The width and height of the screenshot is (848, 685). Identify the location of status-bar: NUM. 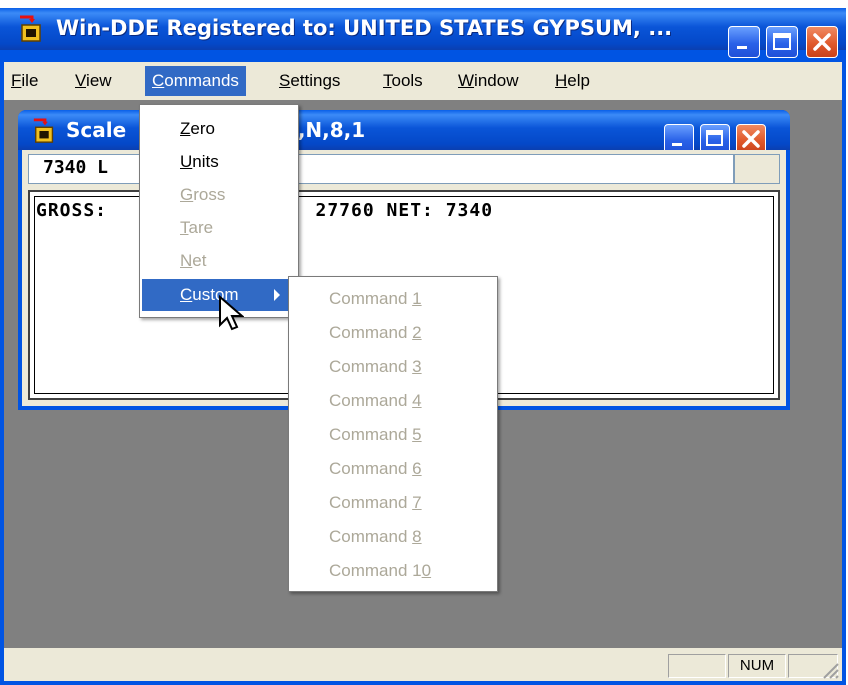
(423, 664).